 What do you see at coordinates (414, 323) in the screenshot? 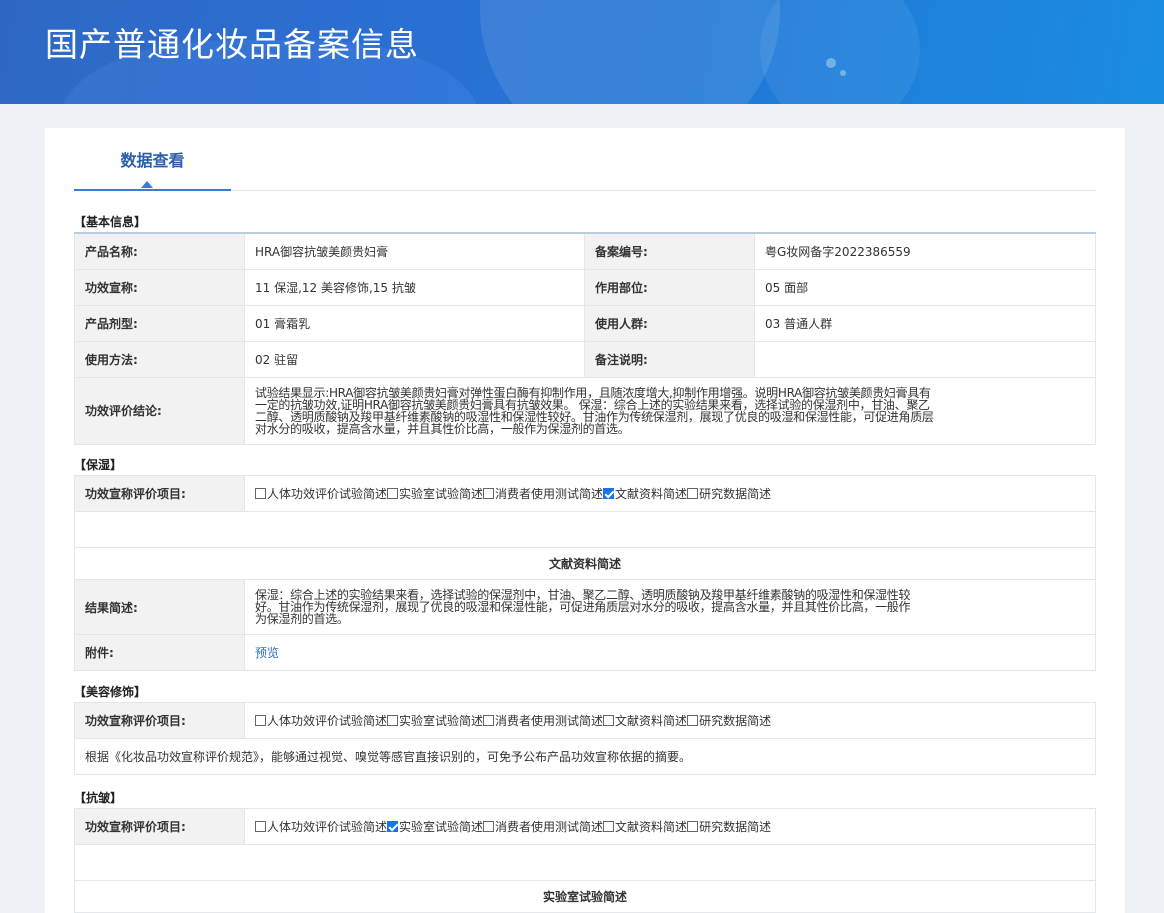
I see `dosage-form-value: 01 膏霜乳` at bounding box center [414, 323].